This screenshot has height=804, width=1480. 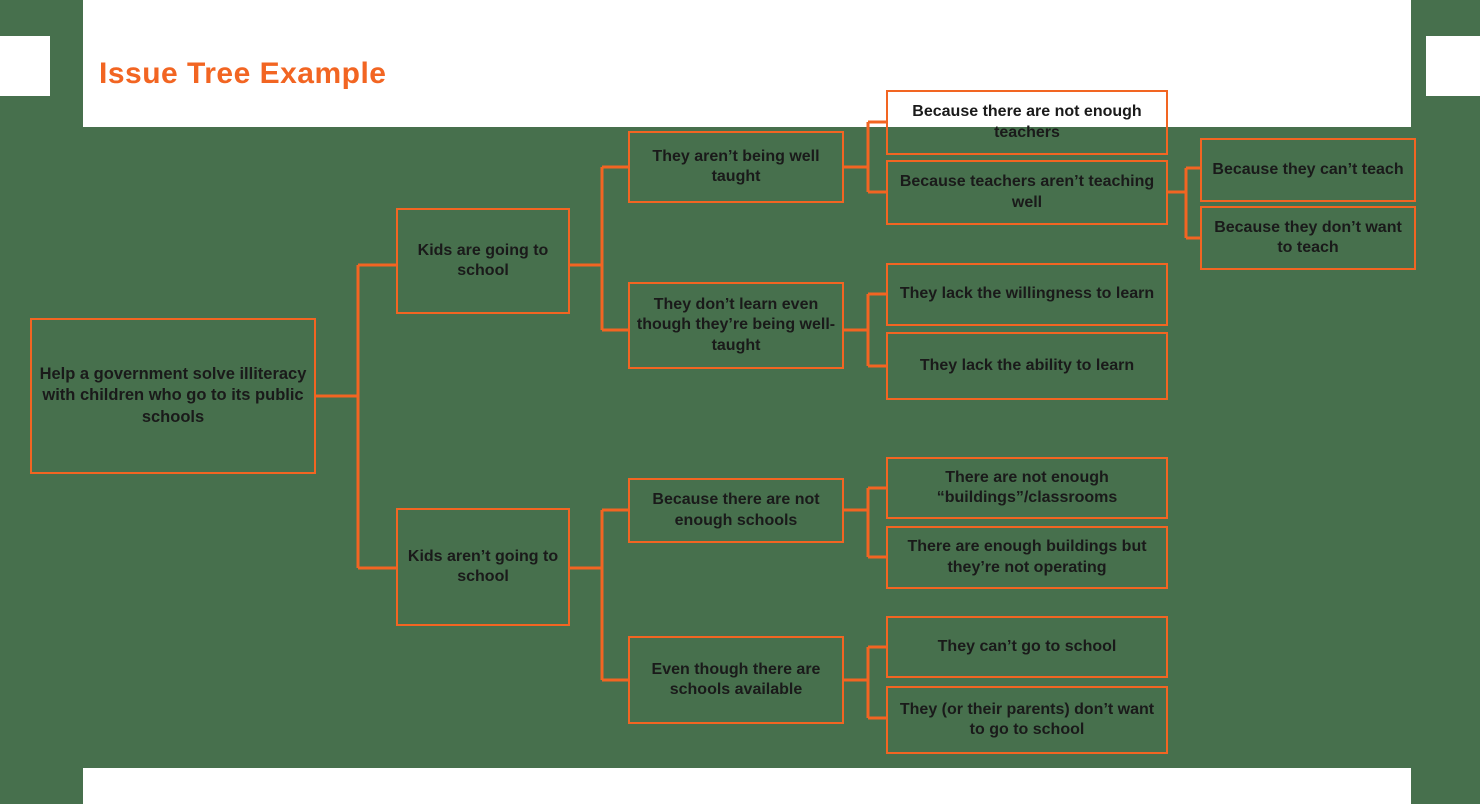 I want to click on node-not-enough-teachers-label: Because there are not enough teachers, so click(x=1027, y=122).